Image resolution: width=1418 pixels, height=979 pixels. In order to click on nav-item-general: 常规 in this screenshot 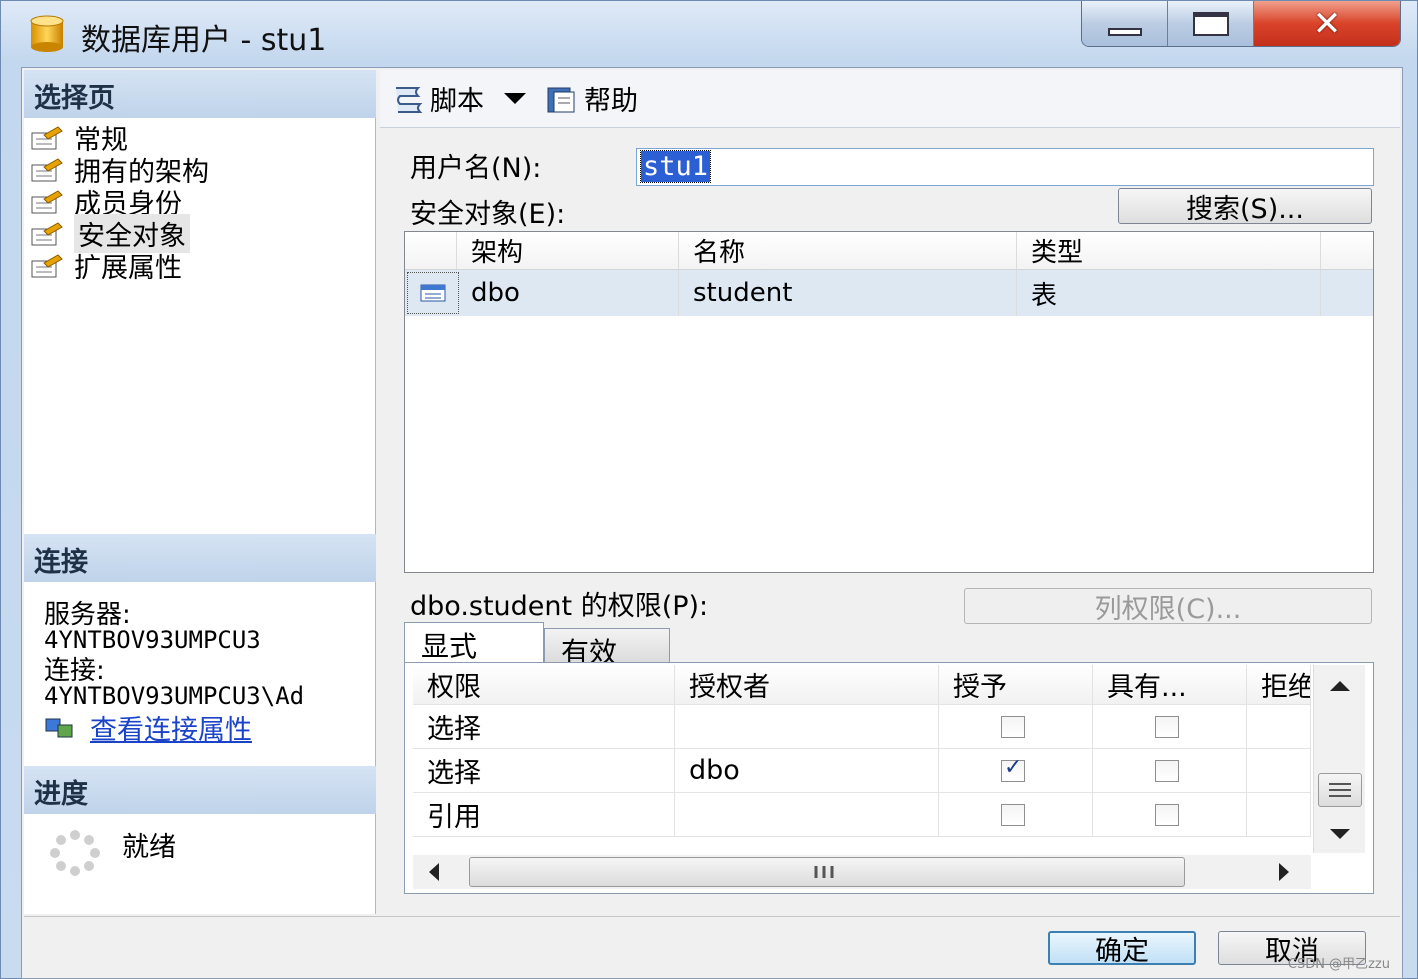, I will do `click(79, 139)`.